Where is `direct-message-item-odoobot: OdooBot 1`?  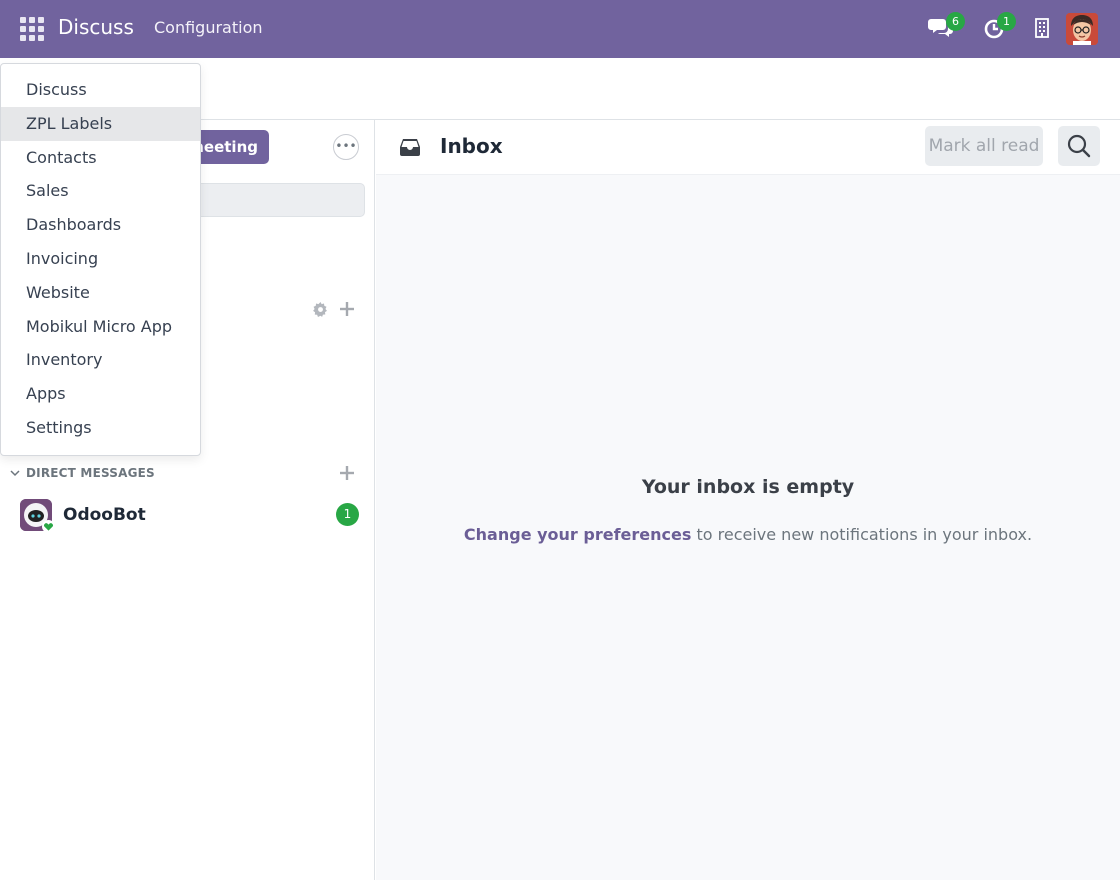 direct-message-item-odoobot: OdooBot 1 is located at coordinates (187, 515).